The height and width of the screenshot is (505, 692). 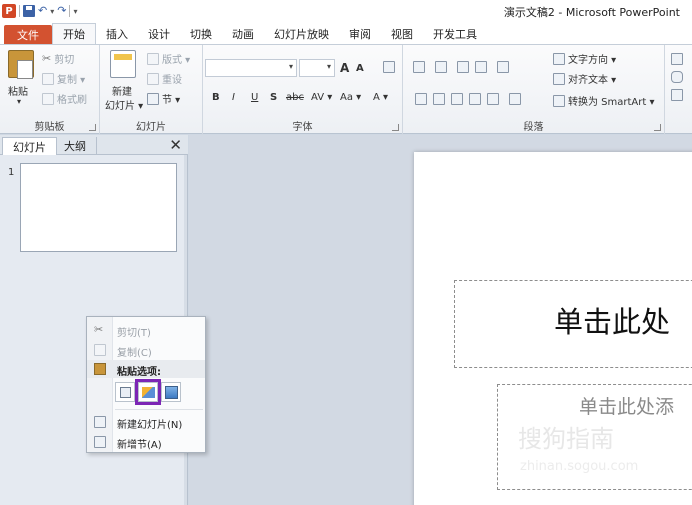 I want to click on paste-keep-source-format-icon, so click(x=148, y=392).